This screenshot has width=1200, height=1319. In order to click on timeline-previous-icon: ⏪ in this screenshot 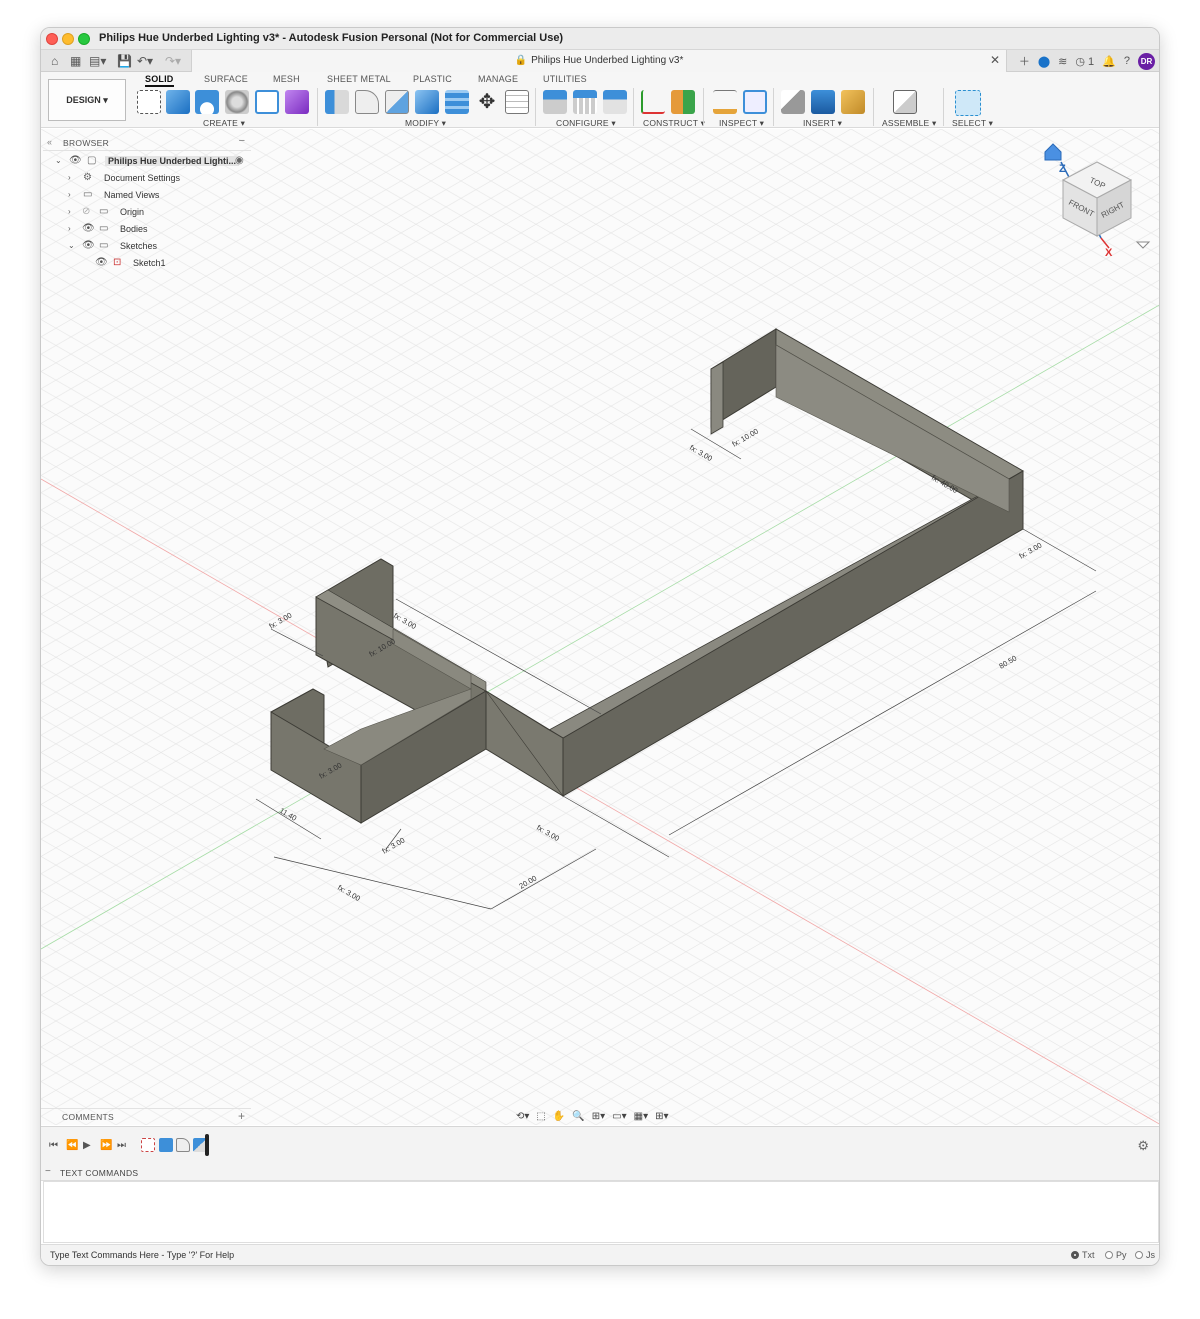, I will do `click(72, 1145)`.